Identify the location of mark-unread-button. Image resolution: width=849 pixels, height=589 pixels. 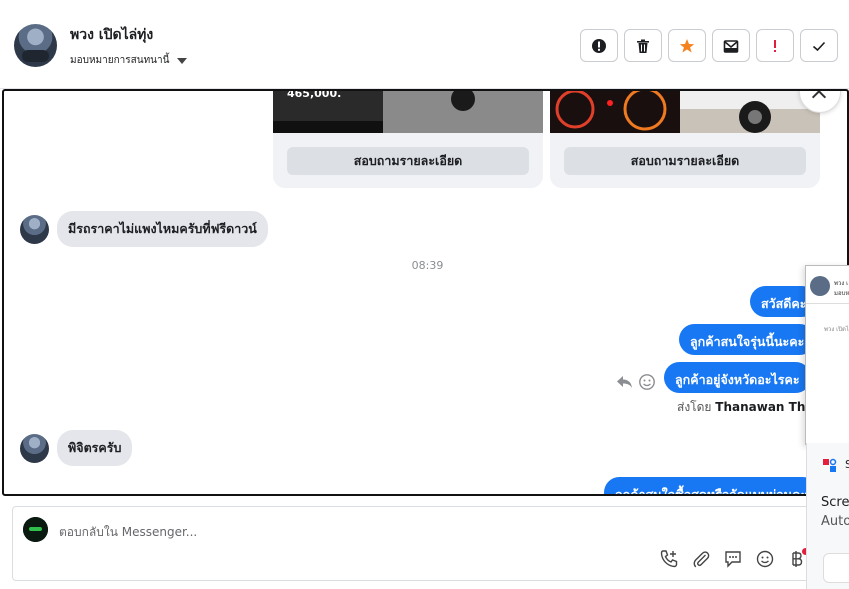
(731, 45).